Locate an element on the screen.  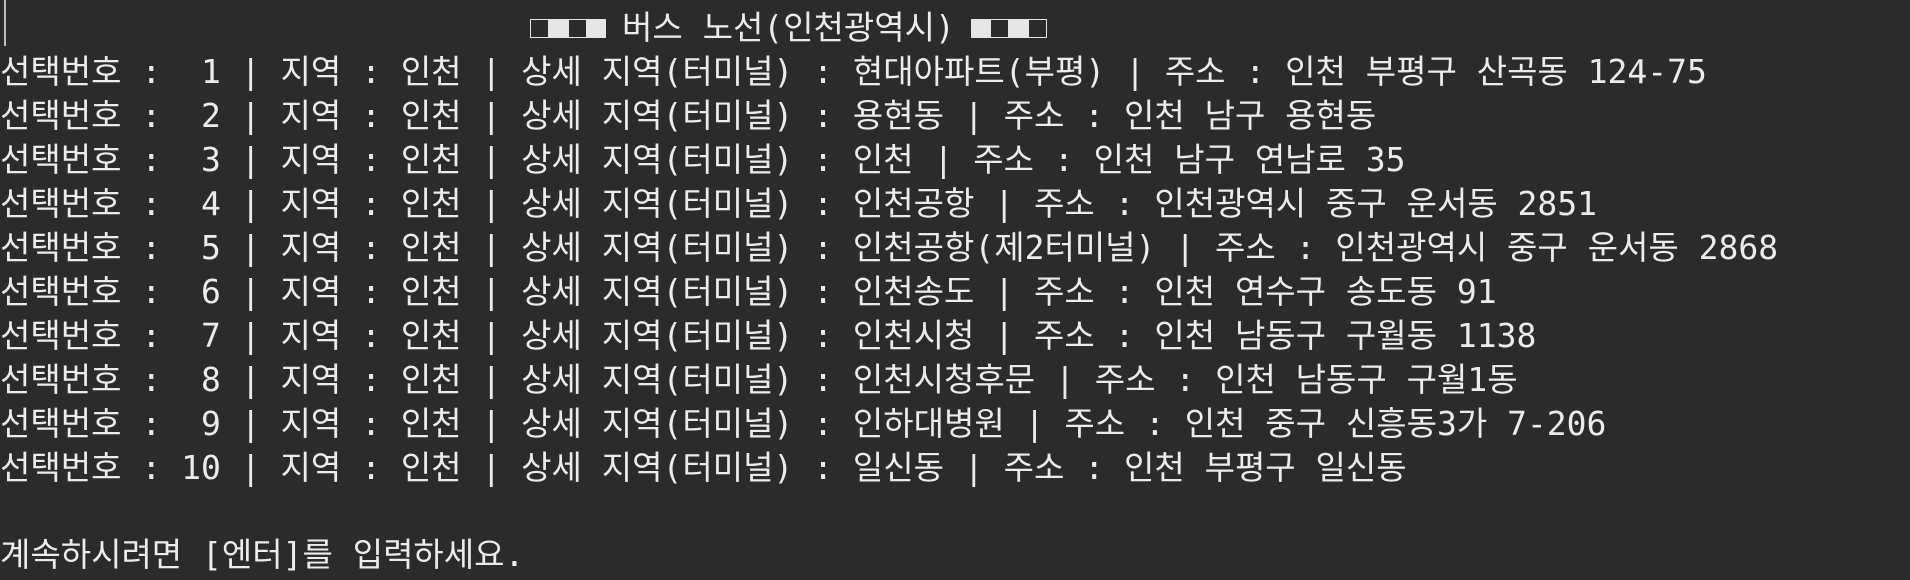
continue-prompt: 계속하시려면 [엔터]를 입력하세요. is located at coordinates (262, 554).